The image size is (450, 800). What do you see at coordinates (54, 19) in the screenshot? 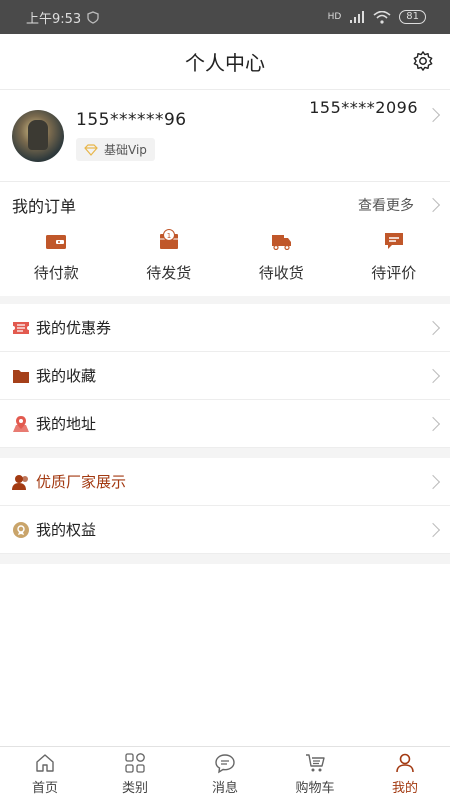
I see `status-time: 上午9:53` at bounding box center [54, 19].